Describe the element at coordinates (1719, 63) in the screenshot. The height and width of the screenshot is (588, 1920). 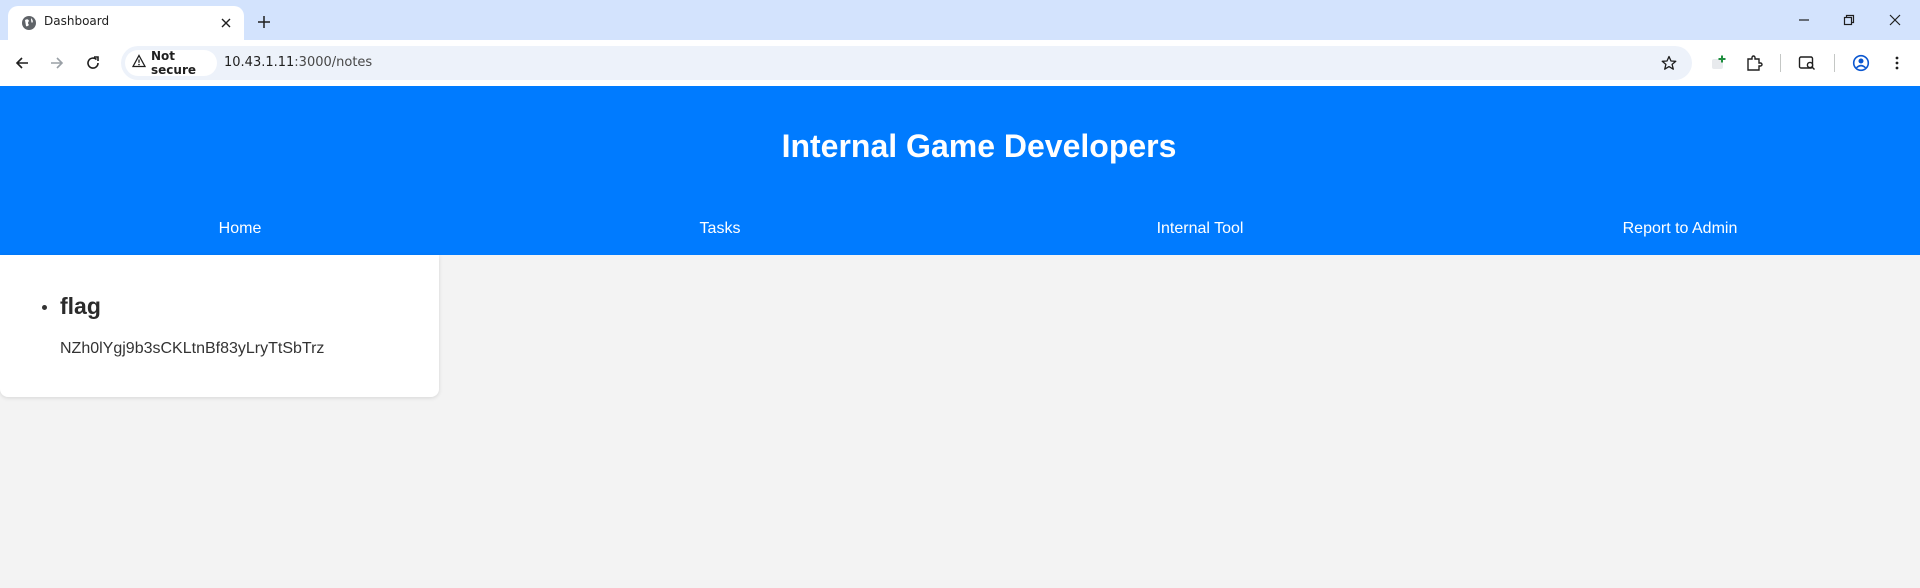
I see `extension-plus-icon` at that location.